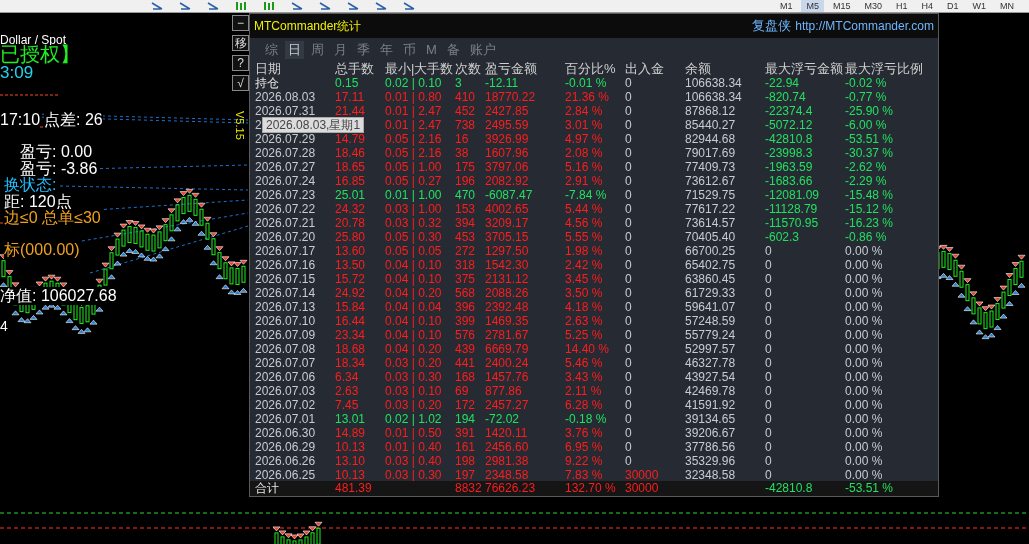 The height and width of the screenshot is (544, 1029). What do you see at coordinates (786, 6) in the screenshot?
I see `timeframe-tab: M1` at bounding box center [786, 6].